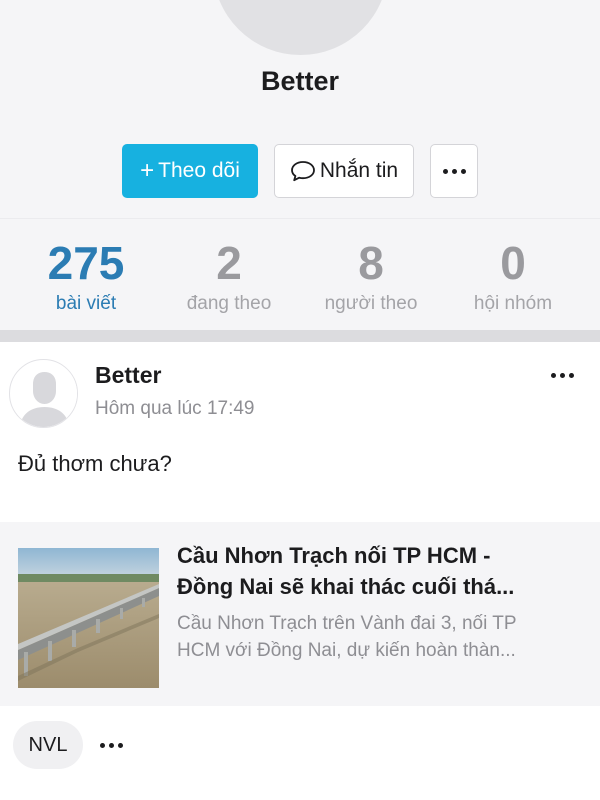  Describe the element at coordinates (513, 303) in the screenshot. I see `stat-groups-label: hội nhóm` at that location.